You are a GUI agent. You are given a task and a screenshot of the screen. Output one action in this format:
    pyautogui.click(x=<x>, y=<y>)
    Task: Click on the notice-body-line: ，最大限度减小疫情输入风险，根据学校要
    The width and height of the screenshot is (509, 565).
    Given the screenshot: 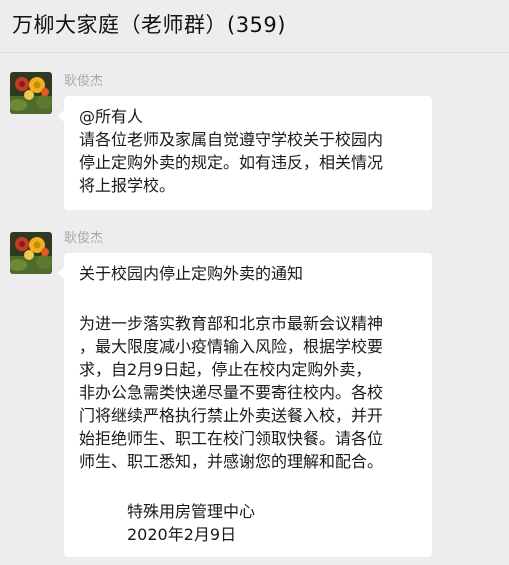 What is the action you would take?
    pyautogui.click(x=231, y=346)
    